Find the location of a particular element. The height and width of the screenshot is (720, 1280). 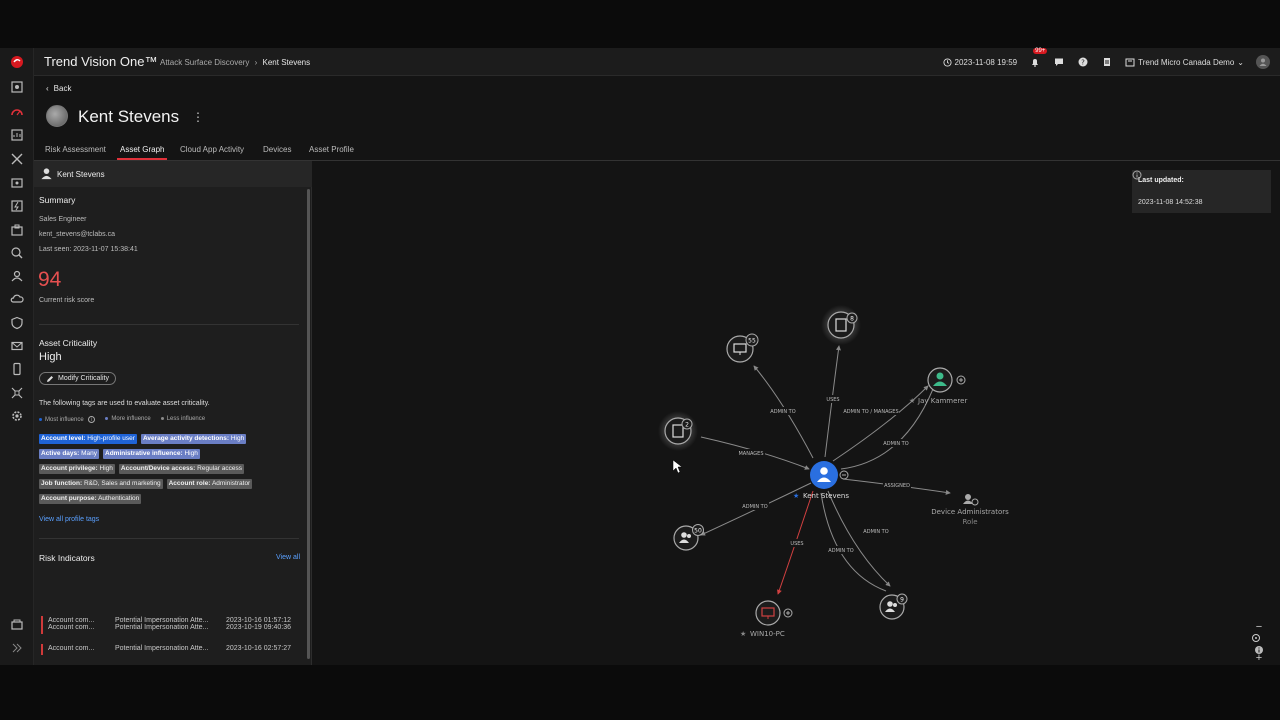

node-users-50: 50 is located at coordinates (688, 537).